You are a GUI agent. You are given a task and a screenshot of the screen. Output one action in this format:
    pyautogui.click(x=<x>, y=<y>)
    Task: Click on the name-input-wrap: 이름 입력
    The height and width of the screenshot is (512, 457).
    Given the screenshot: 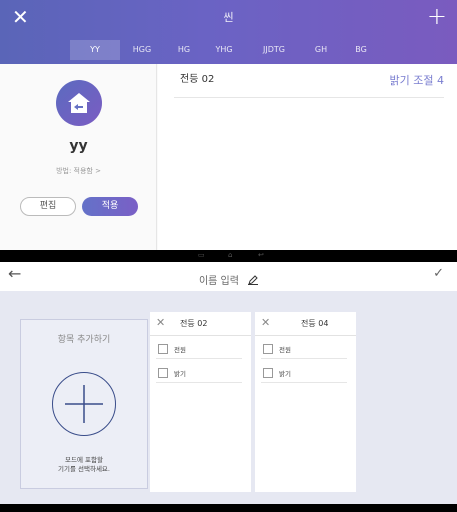 What is the action you would take?
    pyautogui.click(x=228, y=278)
    